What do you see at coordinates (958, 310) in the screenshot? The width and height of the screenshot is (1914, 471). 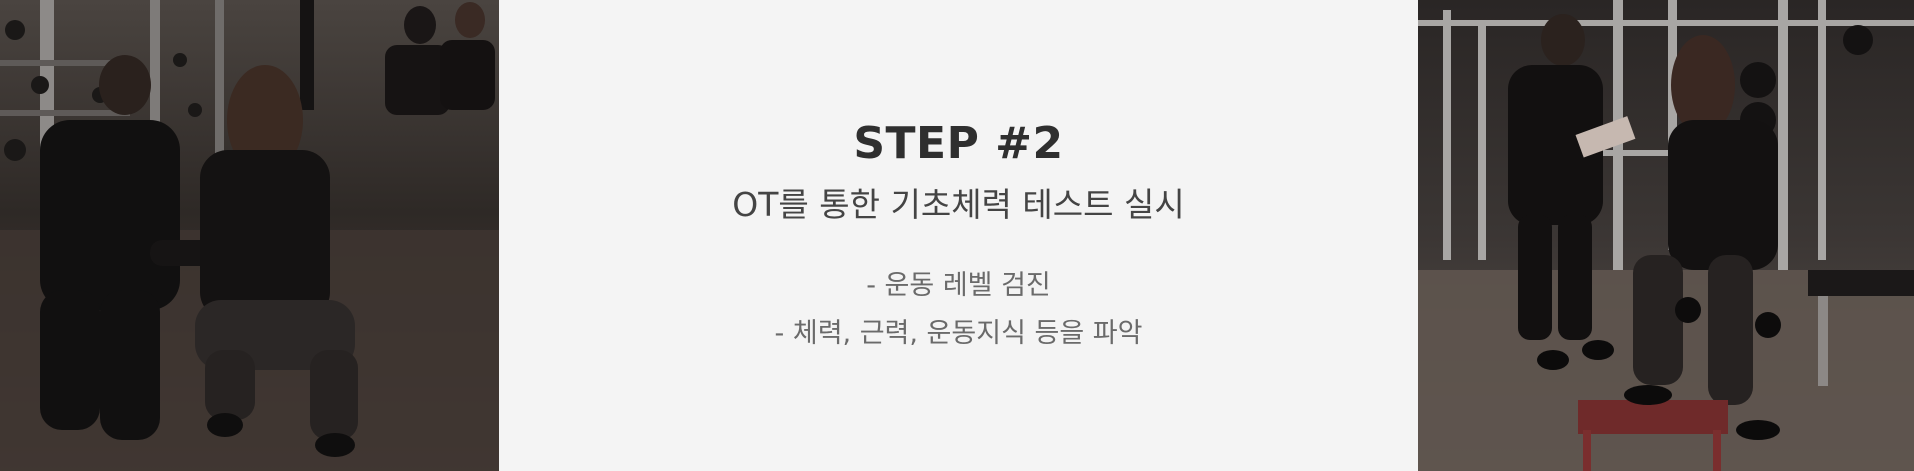 I see `step-bullet-list: - 운동 레벨 검진 - 체력, 근력, 운동지식 등을 파악` at bounding box center [958, 310].